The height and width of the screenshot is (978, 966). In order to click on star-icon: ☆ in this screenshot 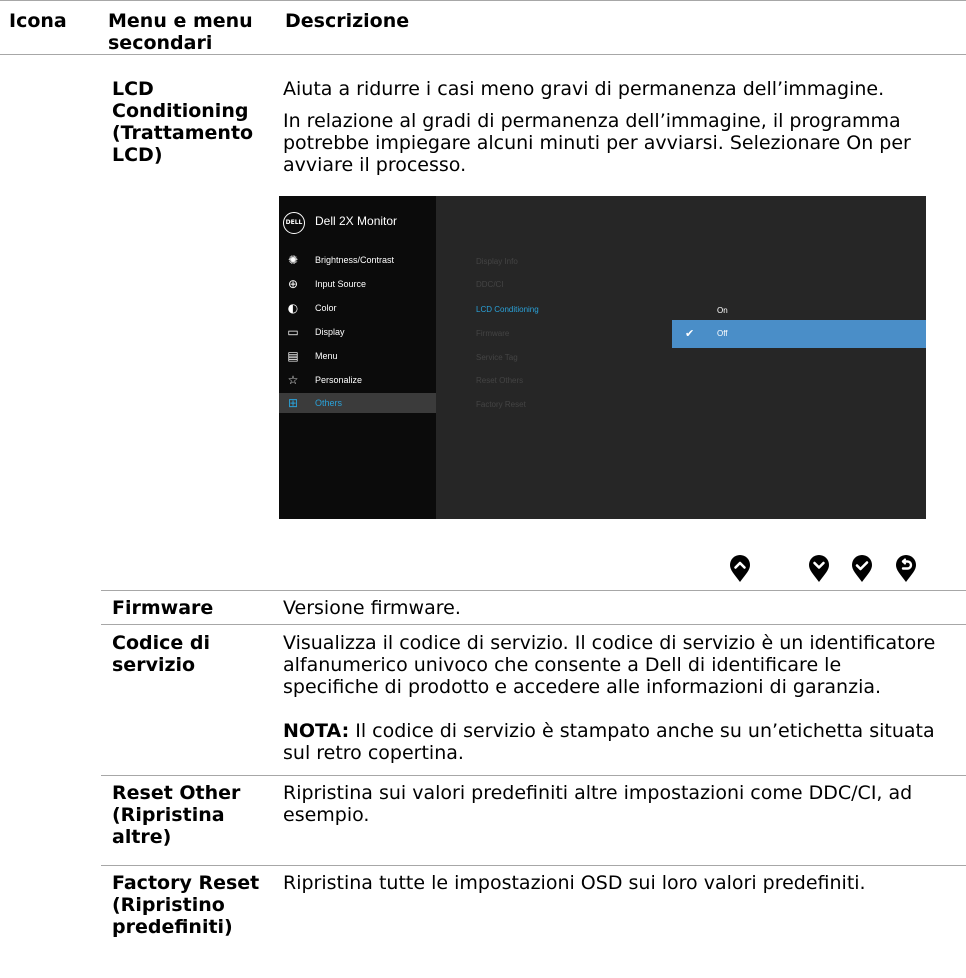, I will do `click(293, 380)`.